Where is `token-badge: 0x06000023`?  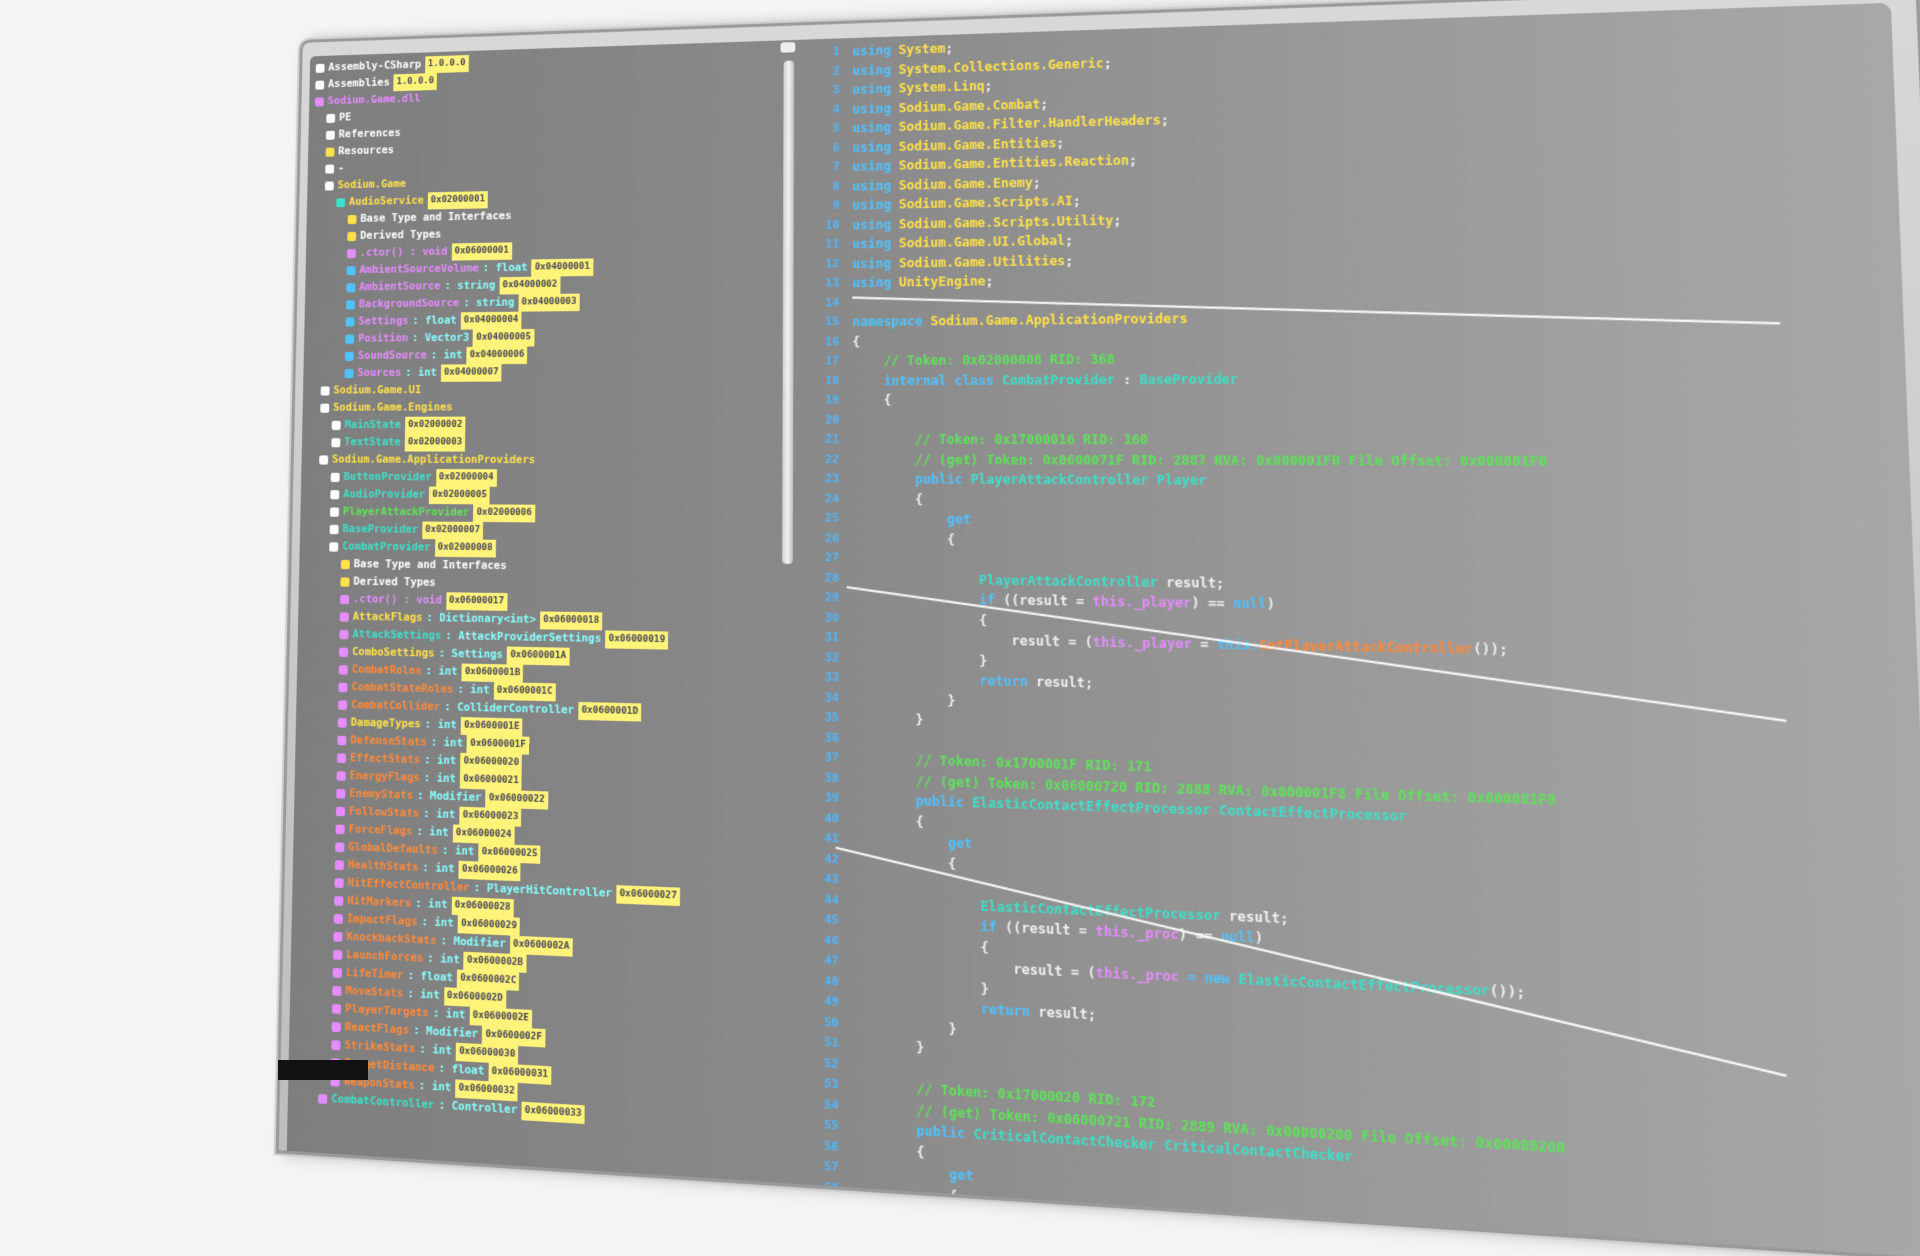
token-badge: 0x06000023 is located at coordinates (490, 816).